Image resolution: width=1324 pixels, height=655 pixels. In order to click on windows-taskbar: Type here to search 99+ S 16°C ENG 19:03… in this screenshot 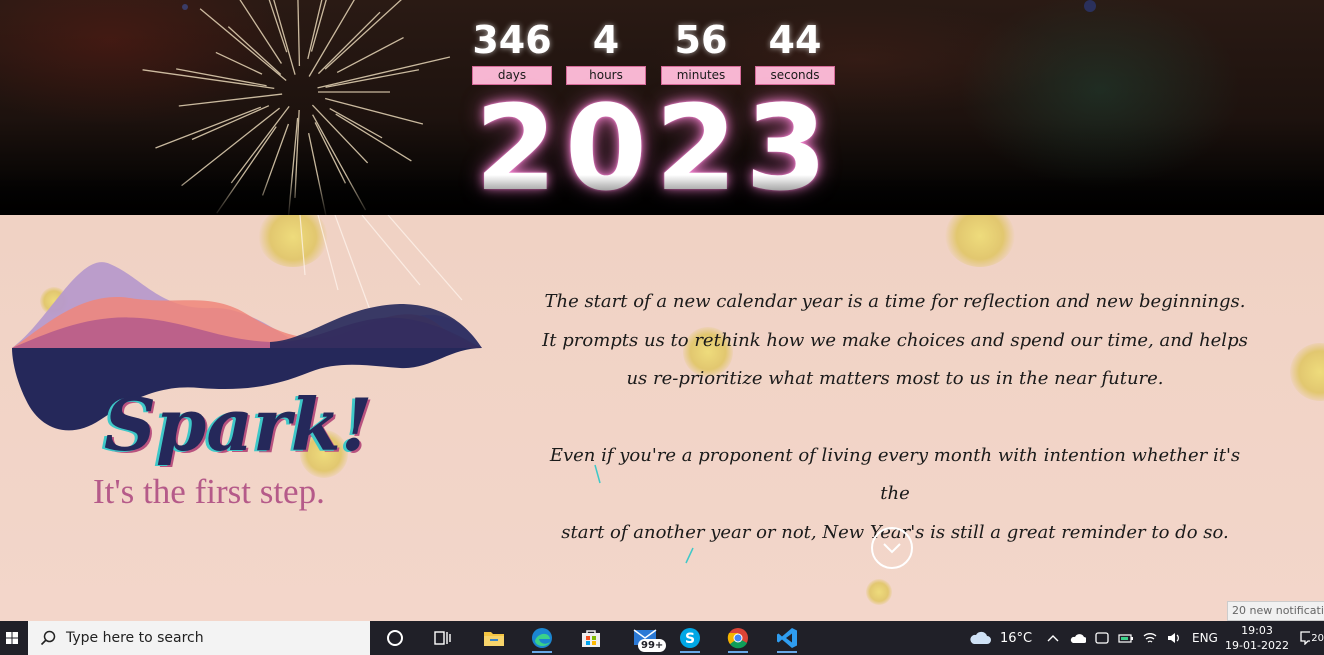, I will do `click(662, 638)`.